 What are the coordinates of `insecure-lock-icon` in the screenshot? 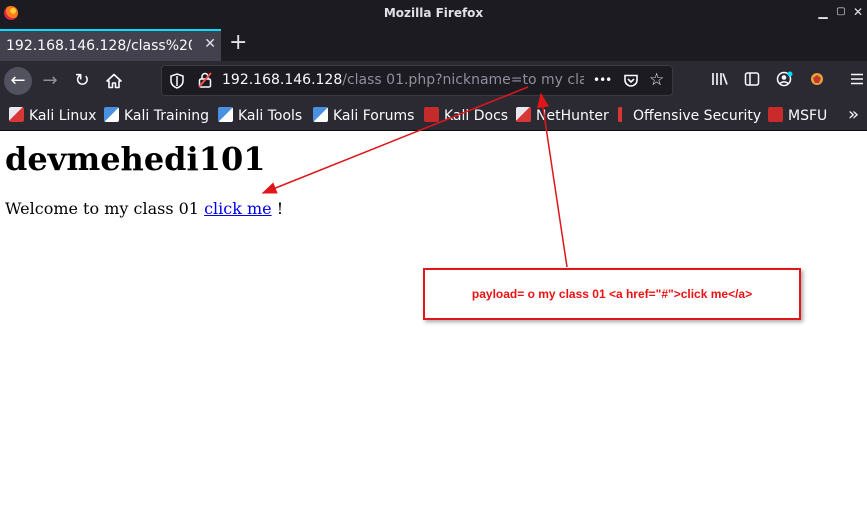 It's located at (205, 80).